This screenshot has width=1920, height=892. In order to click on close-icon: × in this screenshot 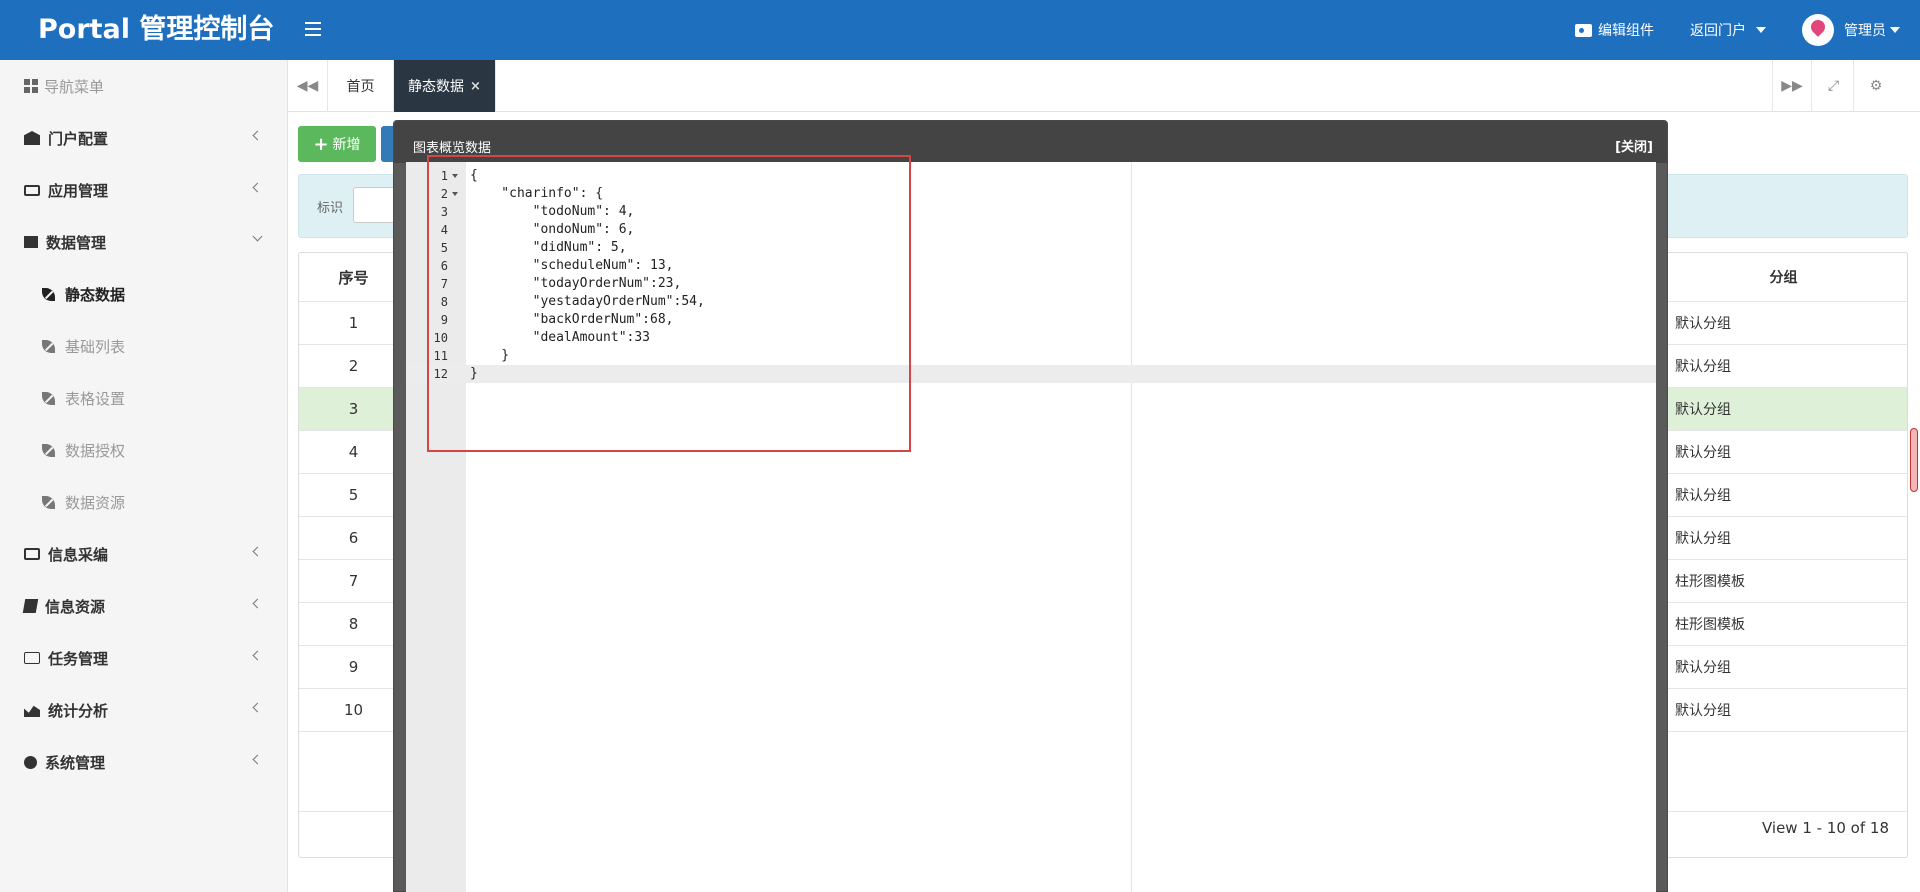, I will do `click(475, 86)`.